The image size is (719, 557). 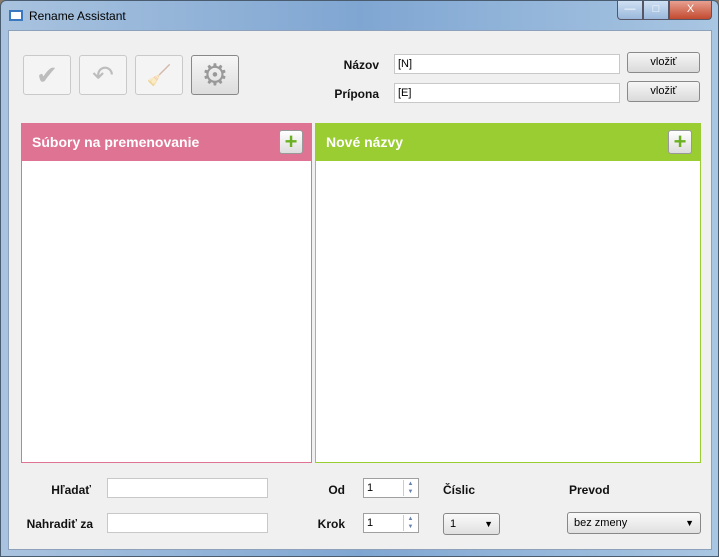 I want to click on convert-select: bez zmeny ▼, so click(x=634, y=523).